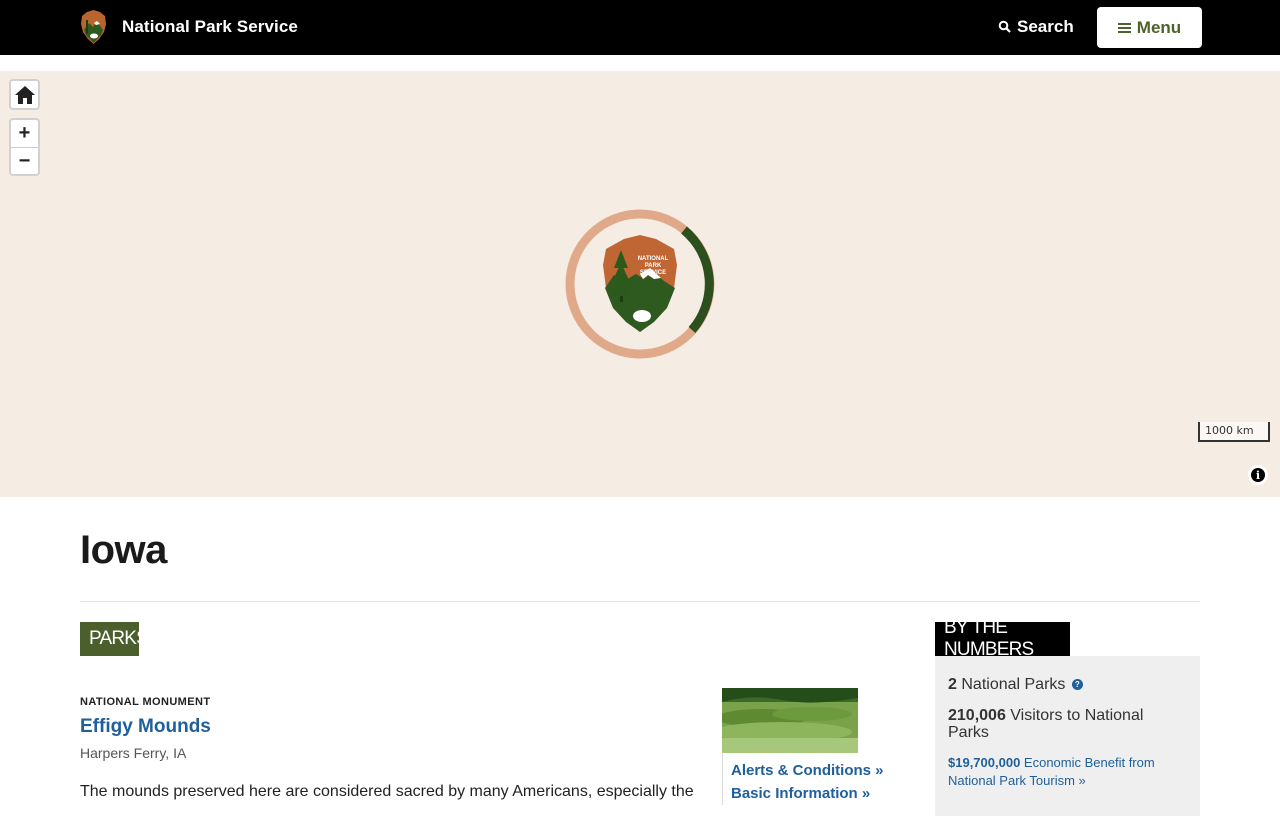 This screenshot has width=1280, height=816. I want to click on map-home-control, so click(24, 94).